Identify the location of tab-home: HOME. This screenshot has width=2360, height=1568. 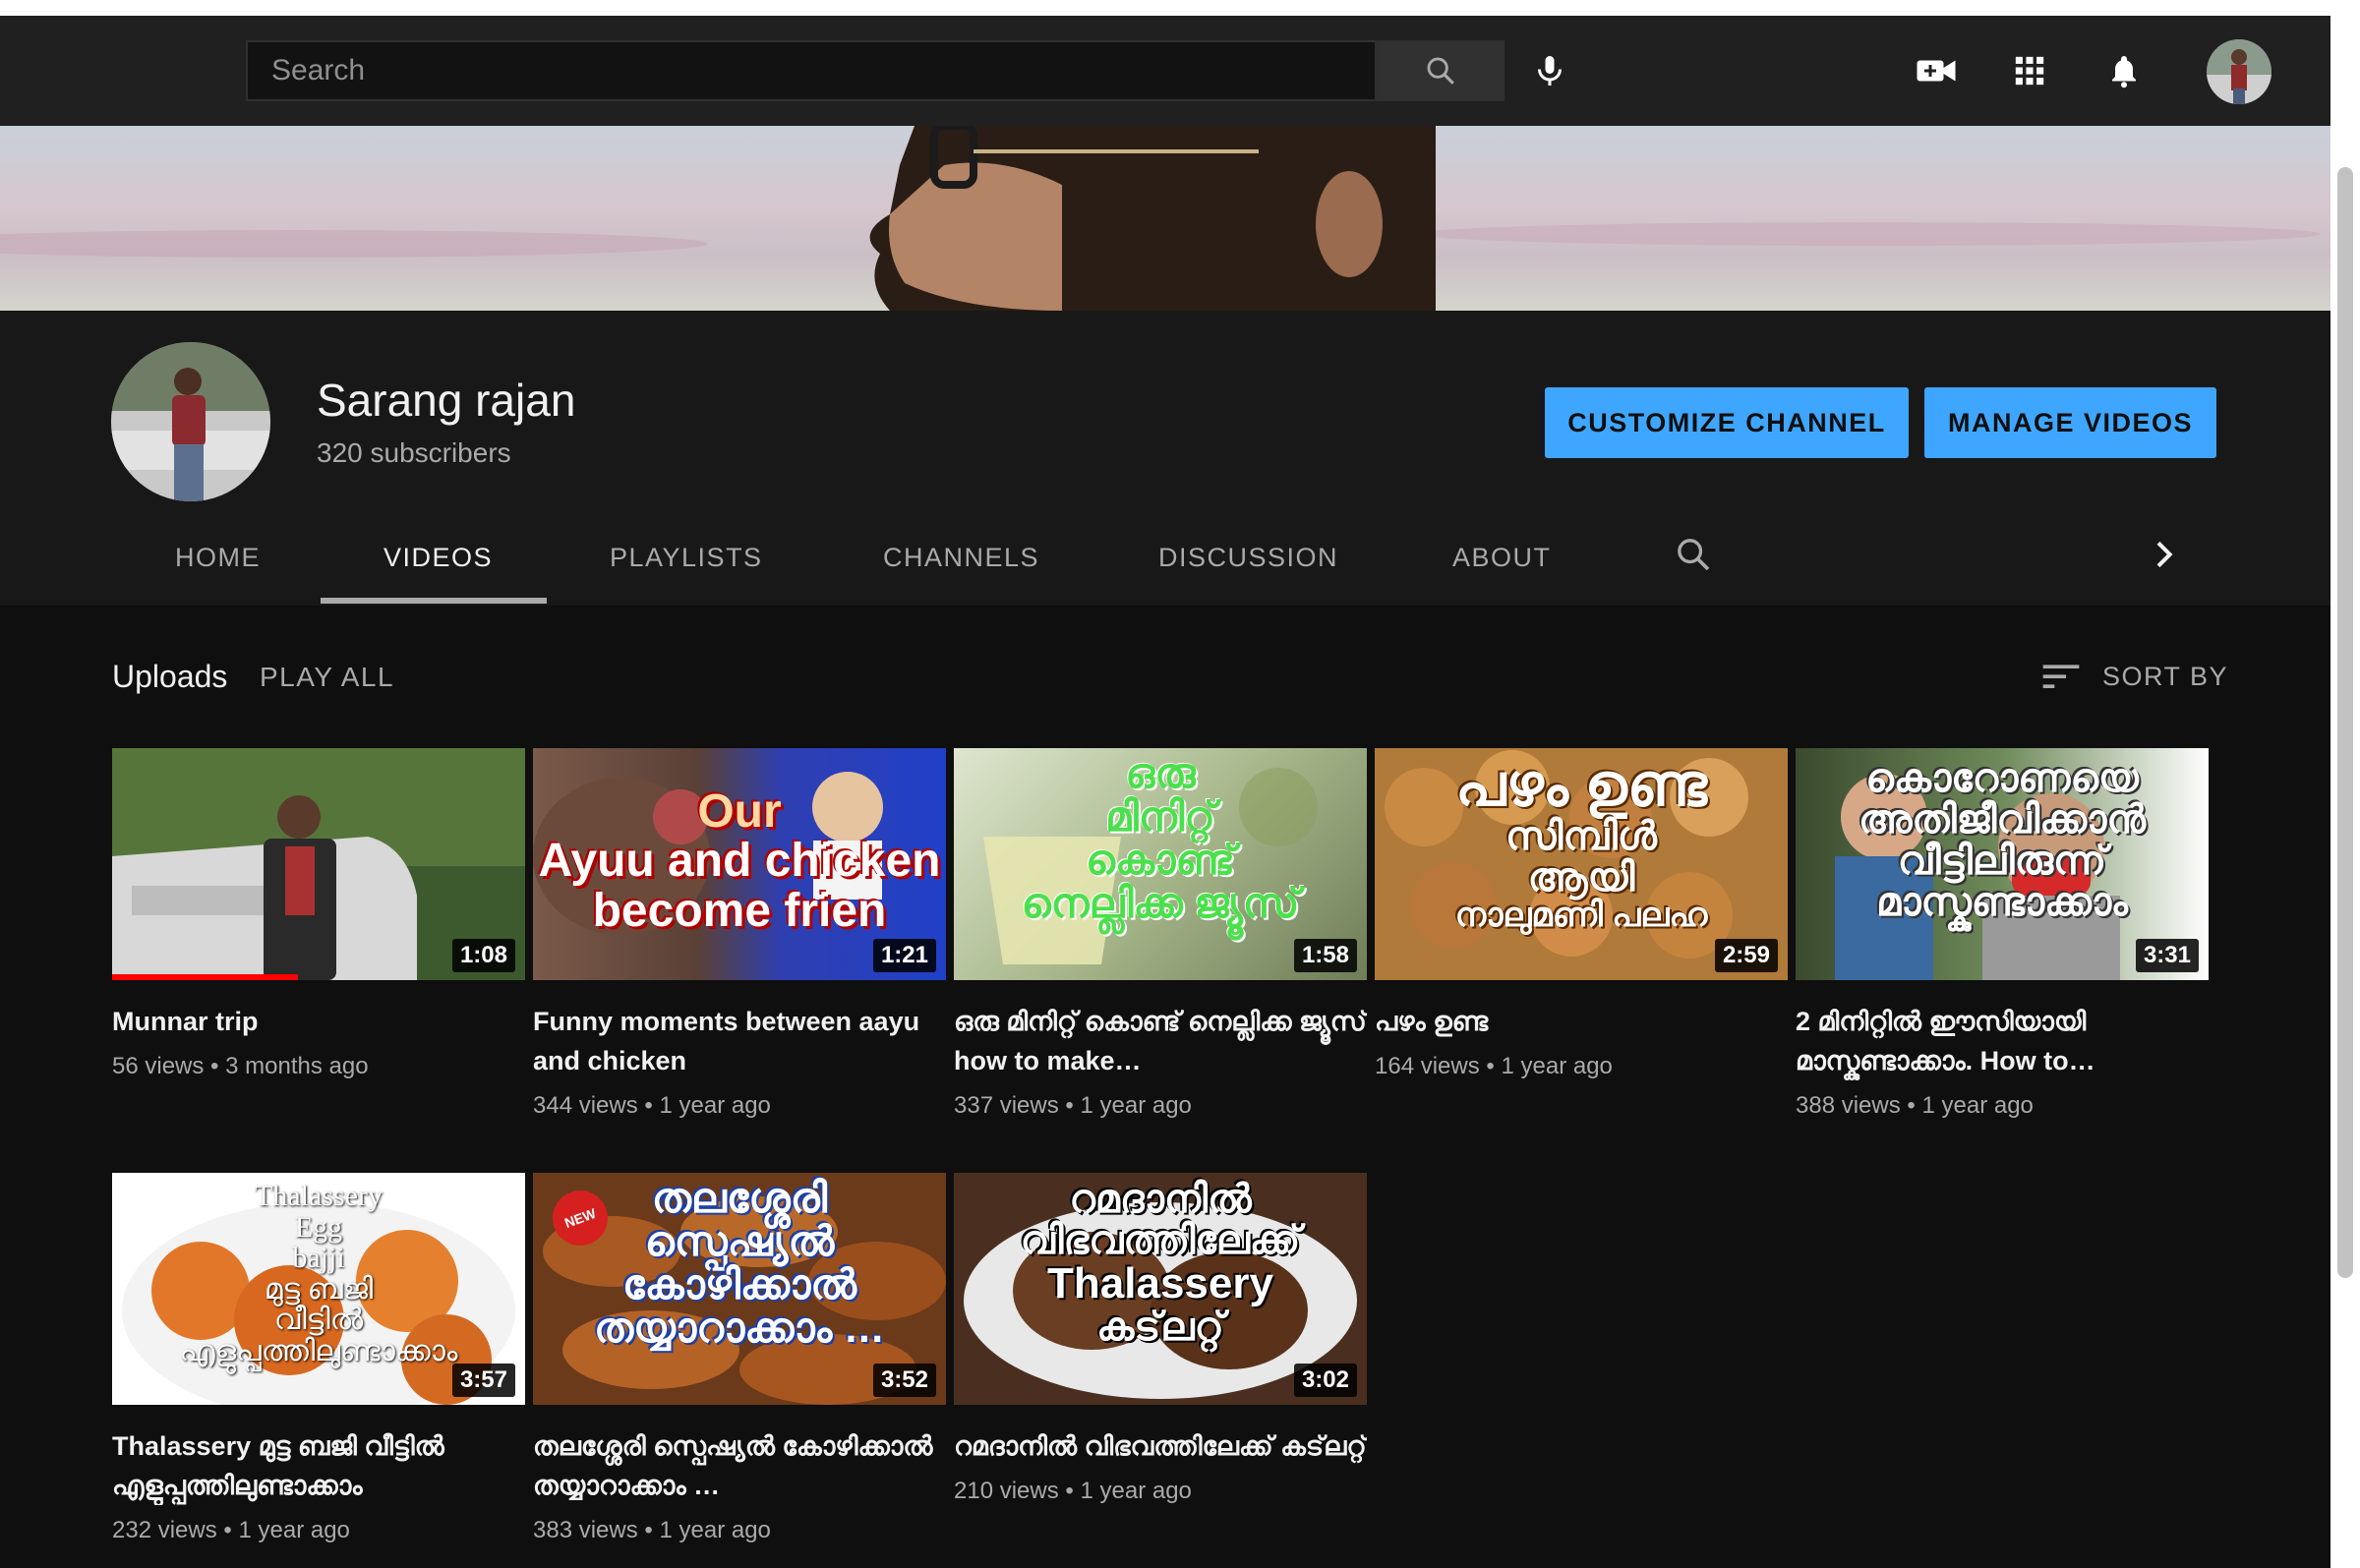
(218, 558).